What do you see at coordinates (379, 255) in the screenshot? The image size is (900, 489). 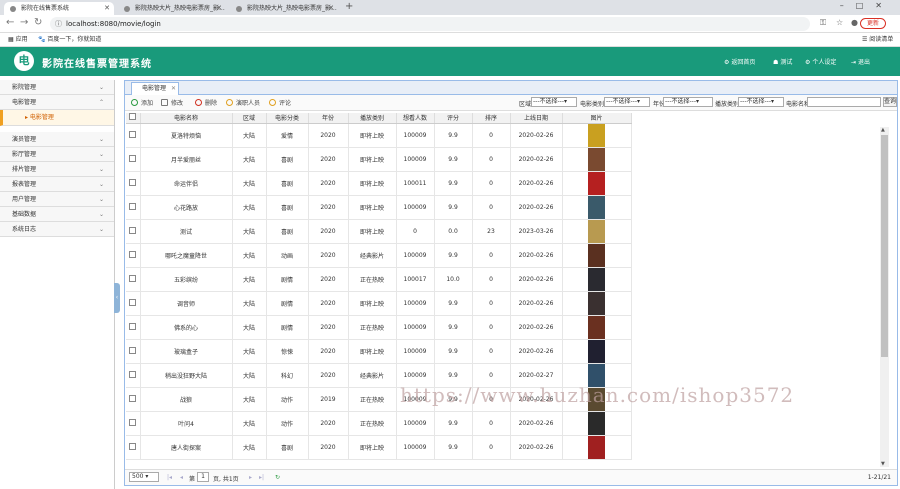 I see `table-row: 哪吒之魔童降世 大陆 动画 2020 经典影片 100009 9.9 0 2020-02-26` at bounding box center [379, 255].